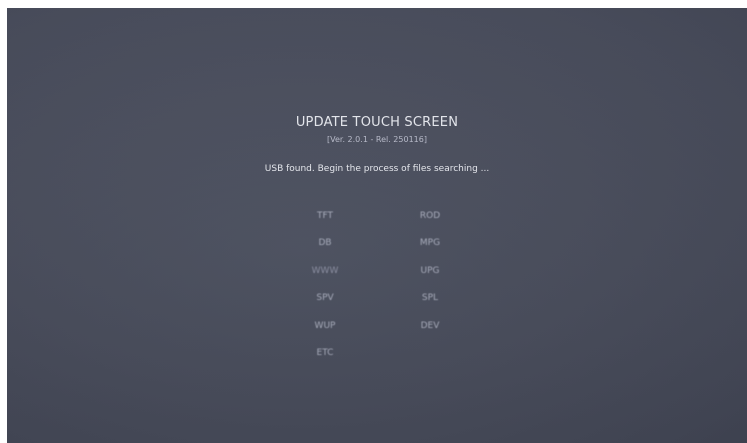 This screenshot has width=747, height=443. Describe the element at coordinates (325, 298) in the screenshot. I see `file-type-spv: SPV` at that location.